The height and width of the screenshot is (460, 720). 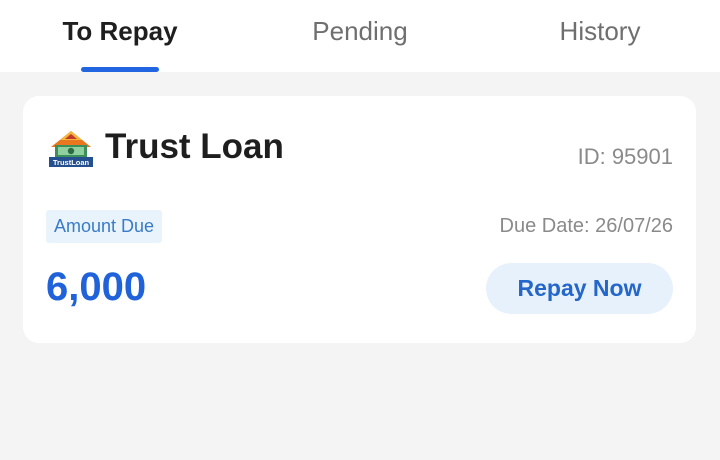 What do you see at coordinates (194, 146) in the screenshot?
I see `loan-name: Trust Loan` at bounding box center [194, 146].